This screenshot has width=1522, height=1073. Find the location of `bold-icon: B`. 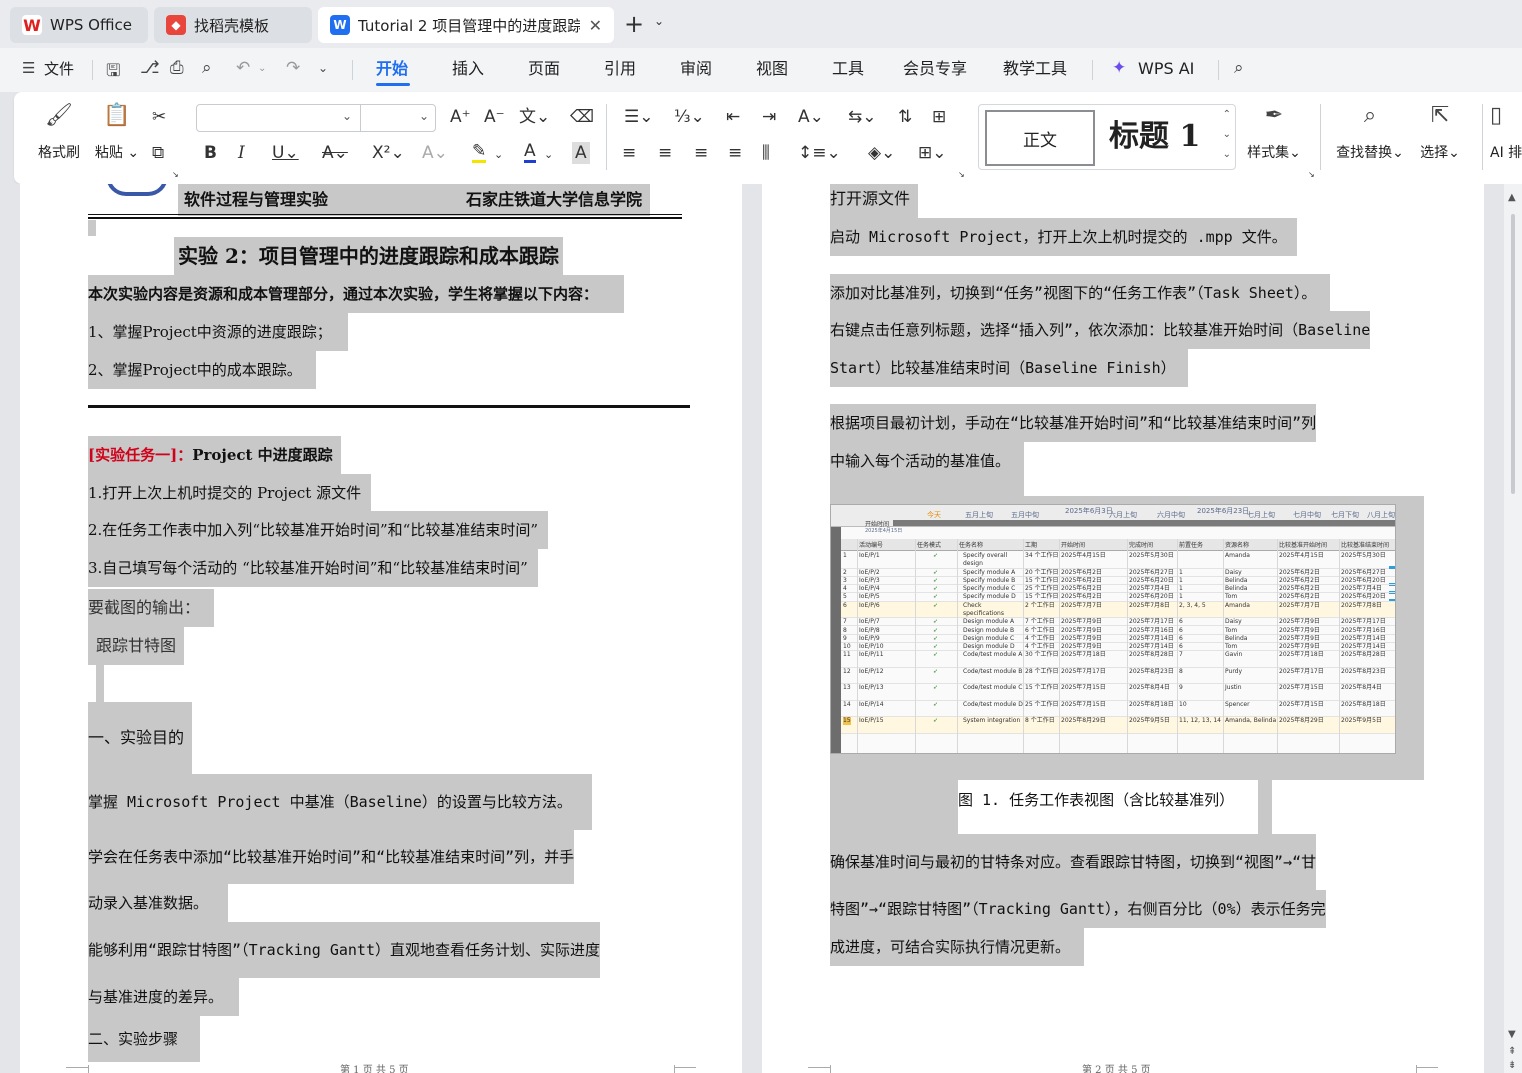

bold-icon: B is located at coordinates (210, 153).